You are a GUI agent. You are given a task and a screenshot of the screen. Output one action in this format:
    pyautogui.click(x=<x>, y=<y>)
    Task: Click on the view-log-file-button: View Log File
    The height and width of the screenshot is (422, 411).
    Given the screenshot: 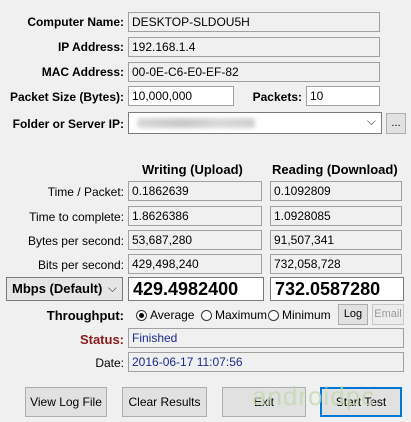 What is the action you would take?
    pyautogui.click(x=66, y=402)
    